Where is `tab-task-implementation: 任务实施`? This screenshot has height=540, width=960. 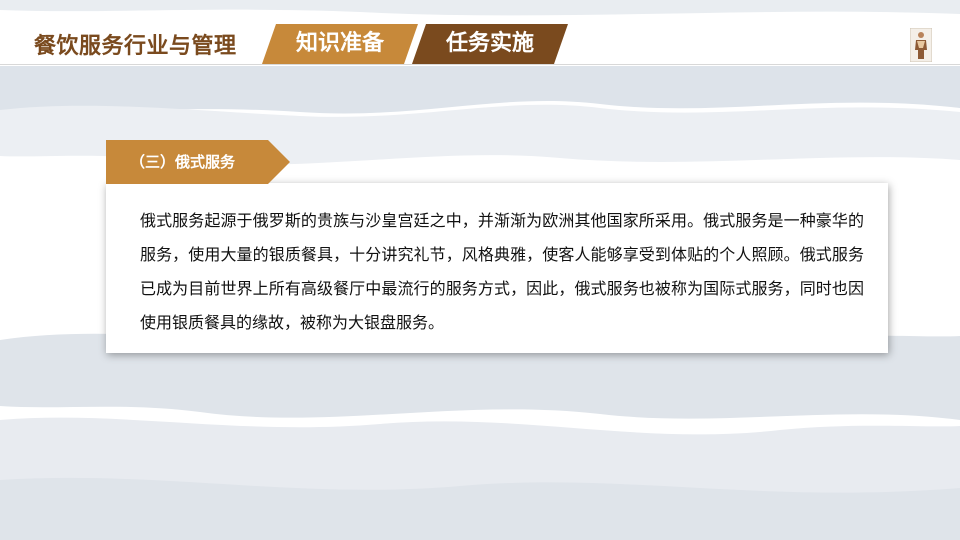
tab-task-implementation: 任务实施 is located at coordinates (490, 44).